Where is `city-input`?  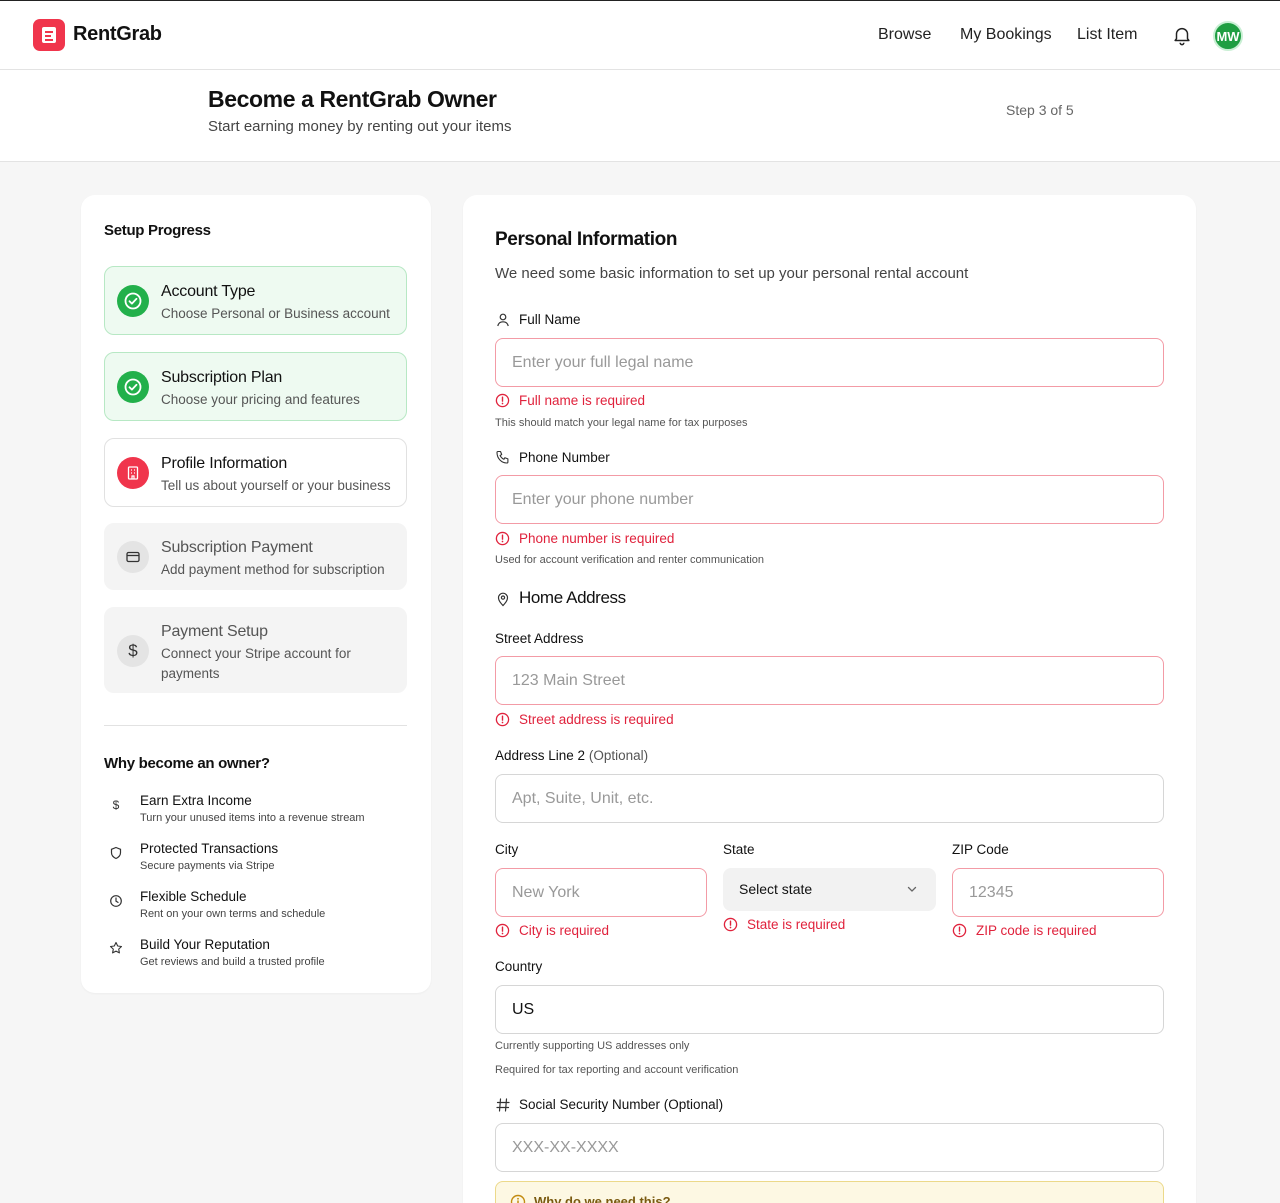
city-input is located at coordinates (601, 892).